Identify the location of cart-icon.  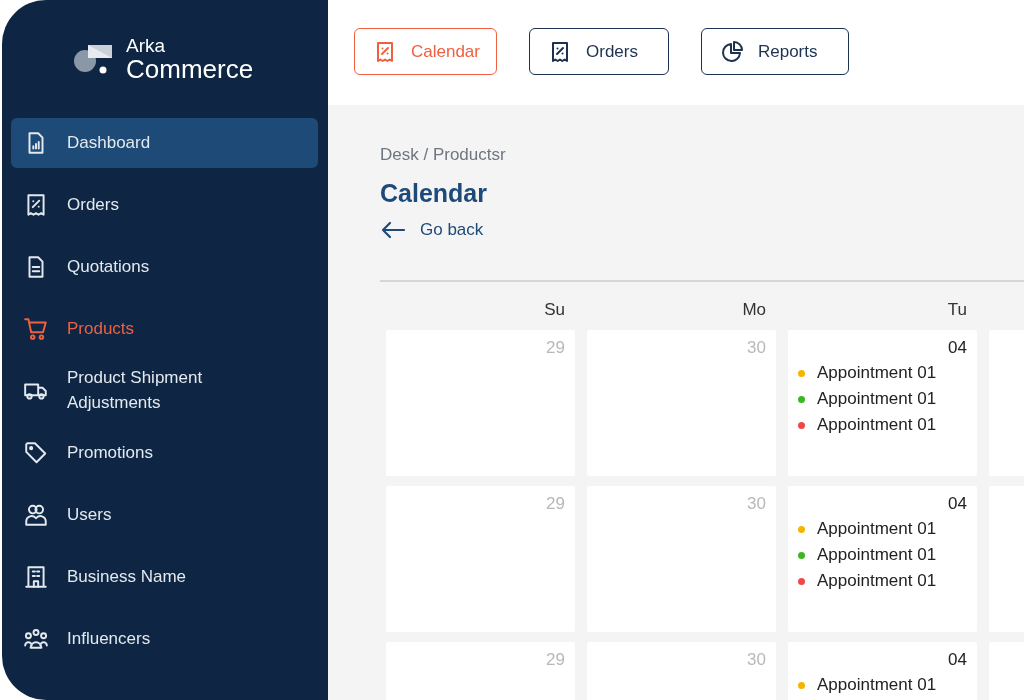
(36, 329).